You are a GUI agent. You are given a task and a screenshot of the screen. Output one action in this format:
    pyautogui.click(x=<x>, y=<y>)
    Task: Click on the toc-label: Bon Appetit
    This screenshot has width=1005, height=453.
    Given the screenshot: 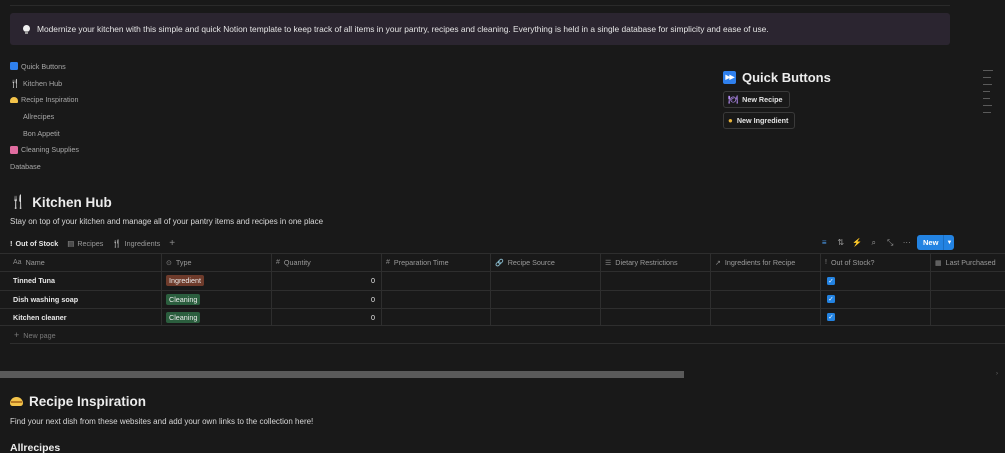 What is the action you would take?
    pyautogui.click(x=41, y=133)
    